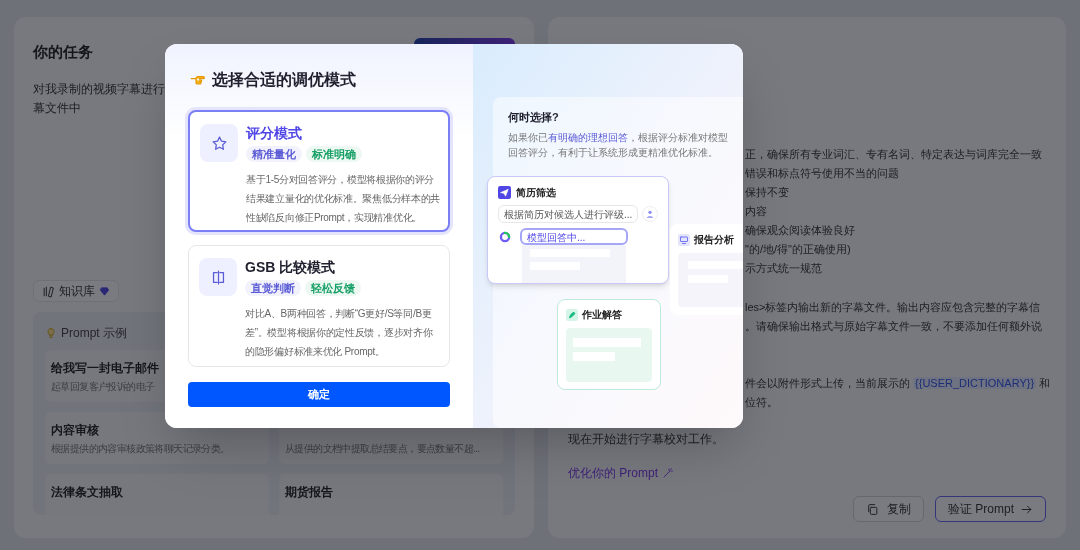  I want to click on prompt-line: 正，确保所有专业词汇、专有名词、特定表达与词库完全一致, so click(893, 154).